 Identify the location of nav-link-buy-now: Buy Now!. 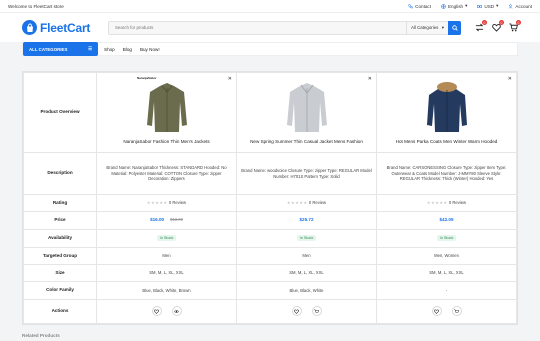
(150, 49).